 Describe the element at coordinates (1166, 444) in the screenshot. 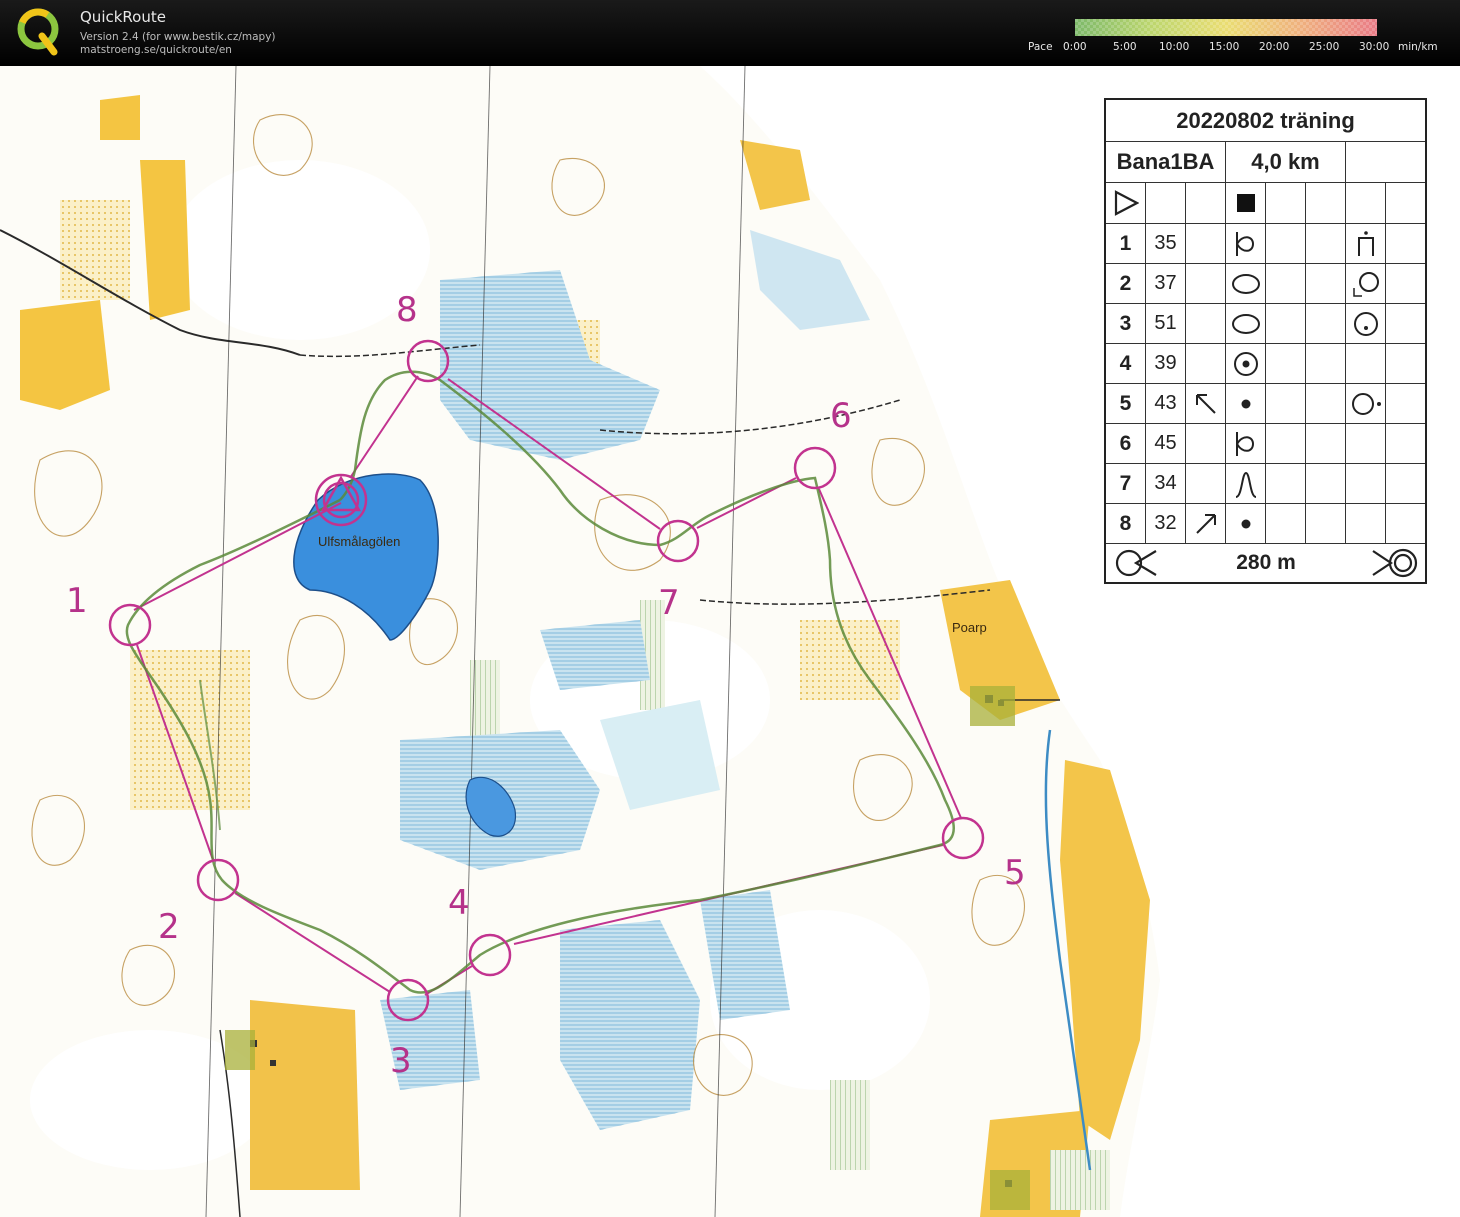

I see `card-control-code: 45` at that location.